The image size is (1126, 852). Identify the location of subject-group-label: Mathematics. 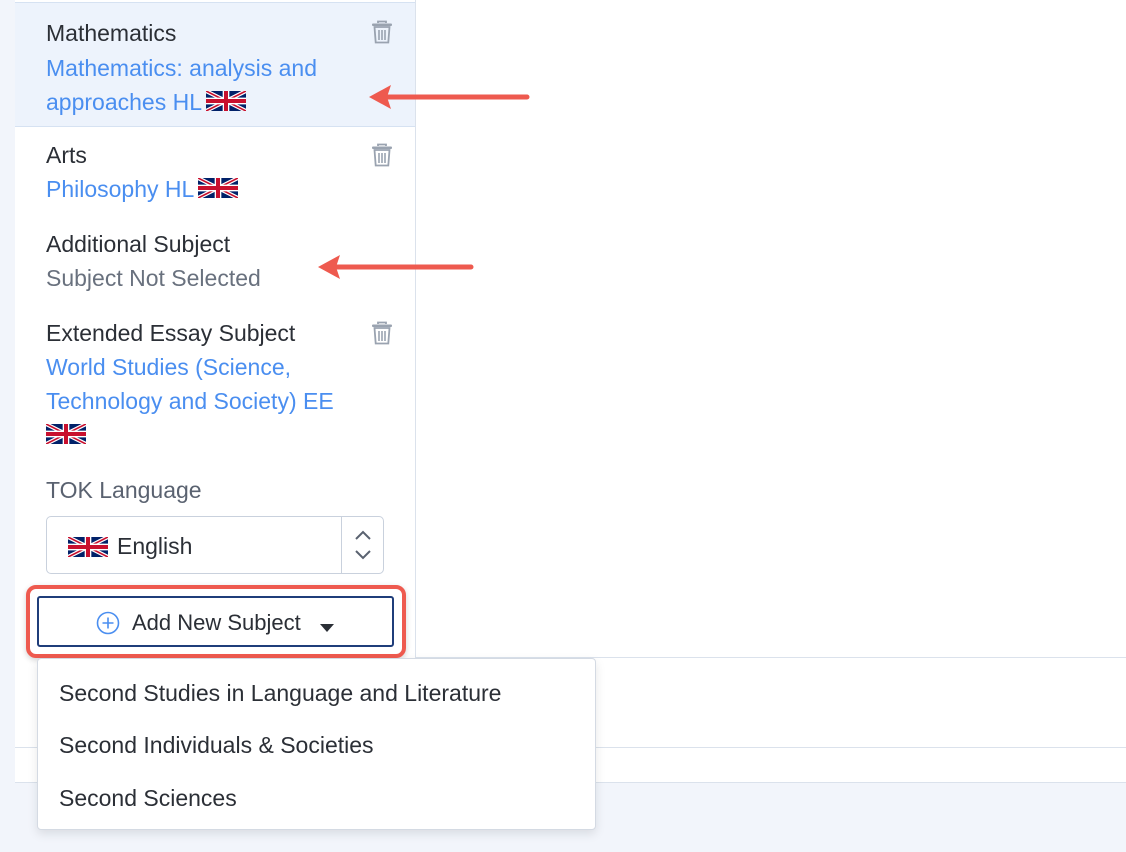
(111, 33).